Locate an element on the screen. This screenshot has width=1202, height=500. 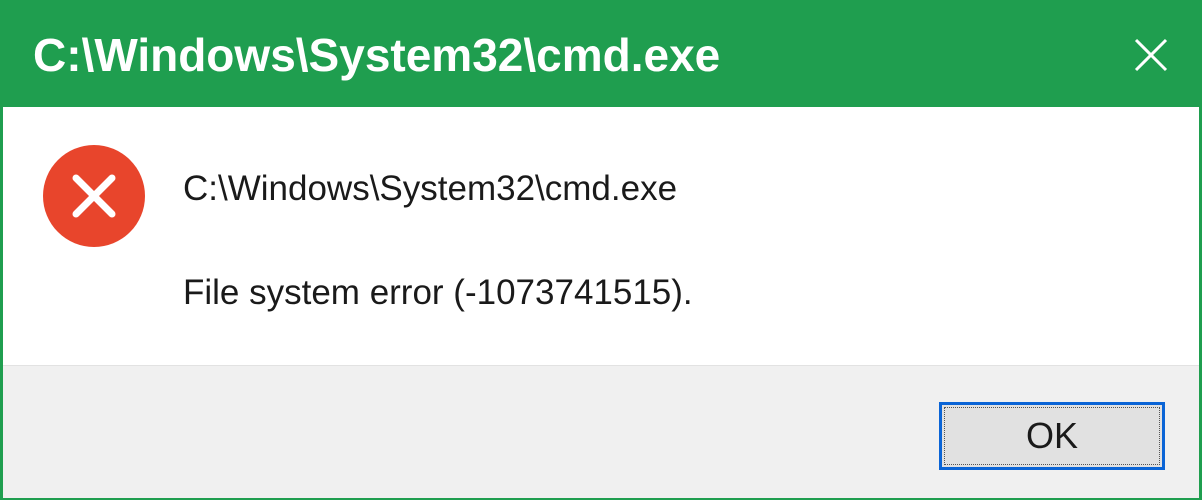
close-button is located at coordinates (1151, 55).